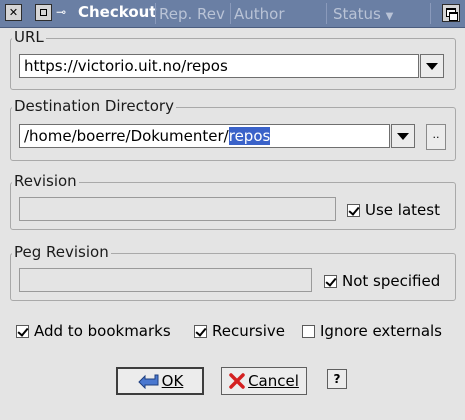 The height and width of the screenshot is (420, 465). Describe the element at coordinates (237, 381) in the screenshot. I see `cancel-x-icon` at that location.